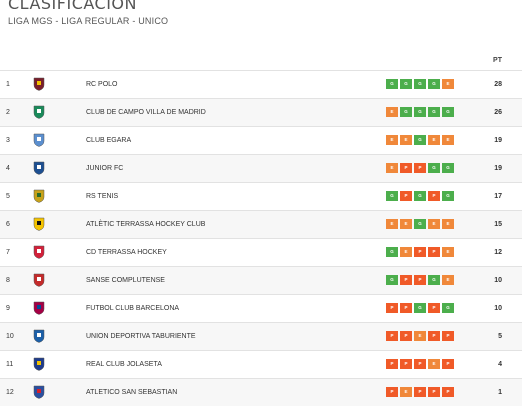 This screenshot has width=522, height=406. Describe the element at coordinates (131, 392) in the screenshot. I see `team-name-link: ATLETICO SAN SEBASTIAN` at that location.